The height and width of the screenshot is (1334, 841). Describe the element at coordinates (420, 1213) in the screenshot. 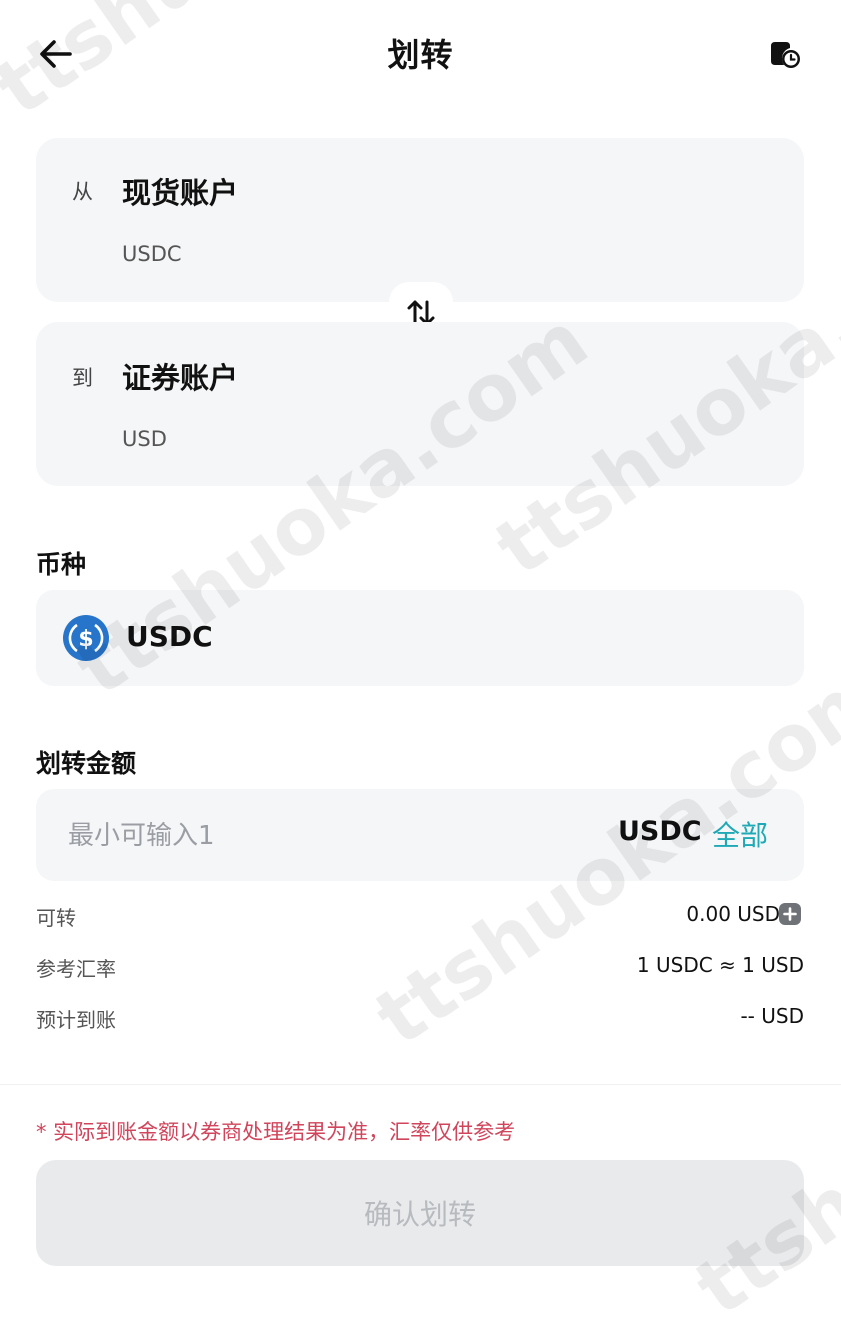

I see `confirm-transfer-button: 确认划转` at that location.